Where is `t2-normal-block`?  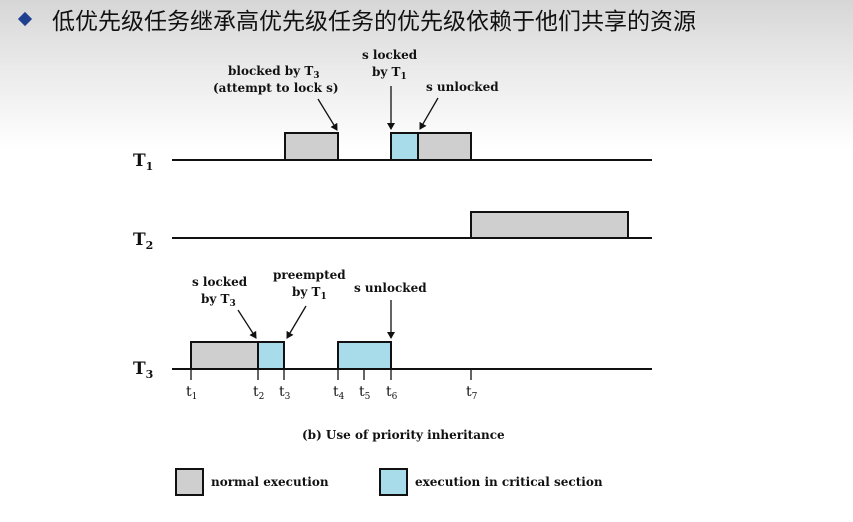
t2-normal-block is located at coordinates (549, 225).